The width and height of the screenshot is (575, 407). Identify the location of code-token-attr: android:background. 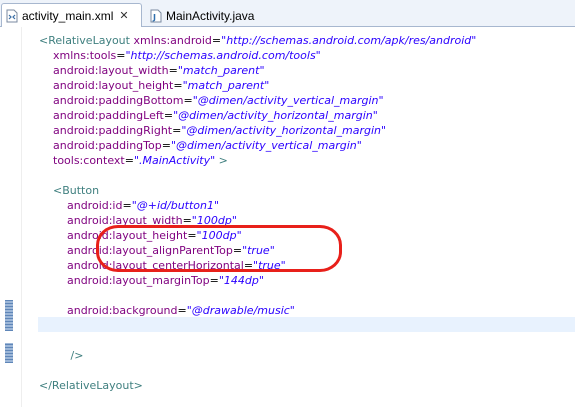
(122, 310).